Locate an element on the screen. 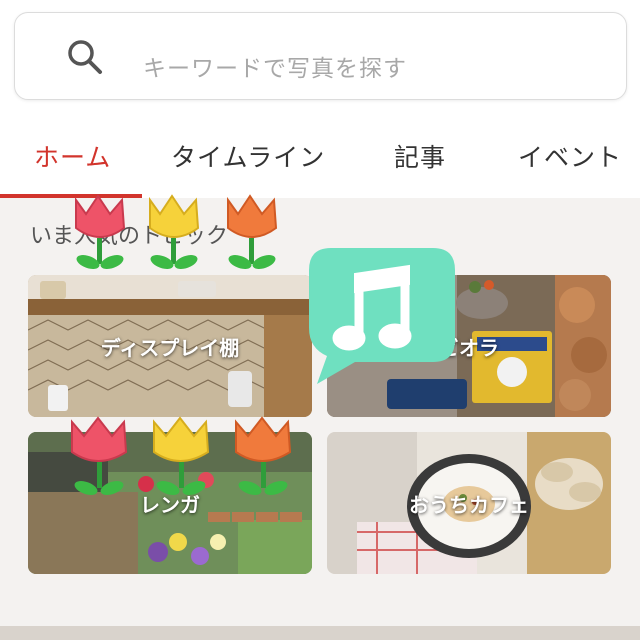 This screenshot has height=640, width=640. tulip-decoration-top is located at coordinates (176, 231).